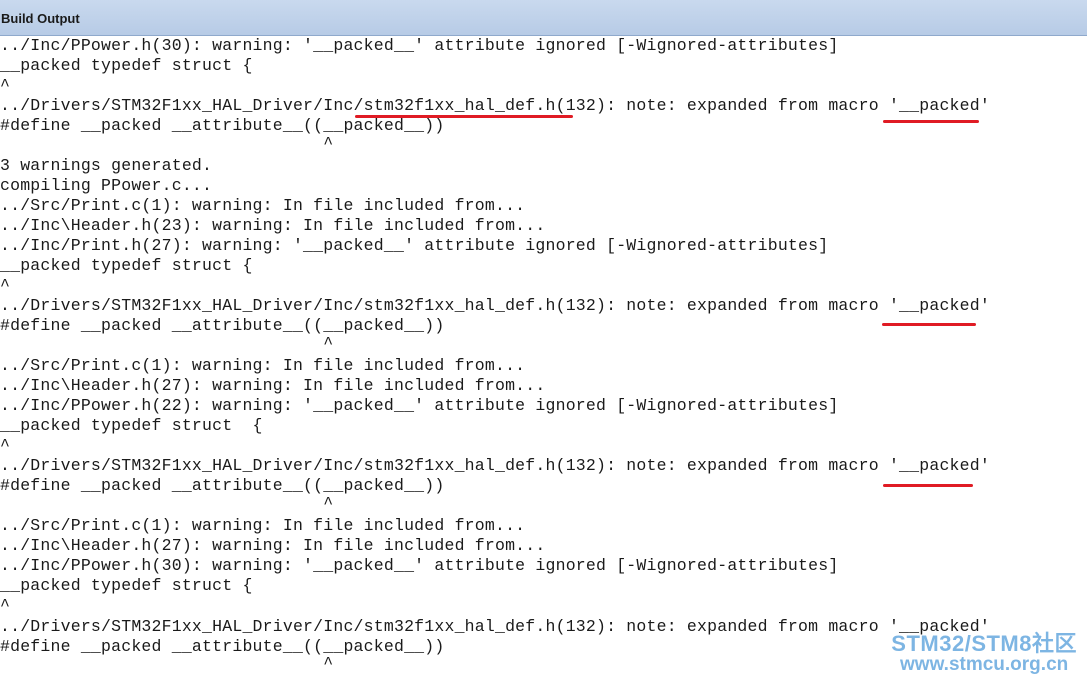  What do you see at coordinates (106, 165) in the screenshot?
I see `output-line: 3 warnings generated.` at bounding box center [106, 165].